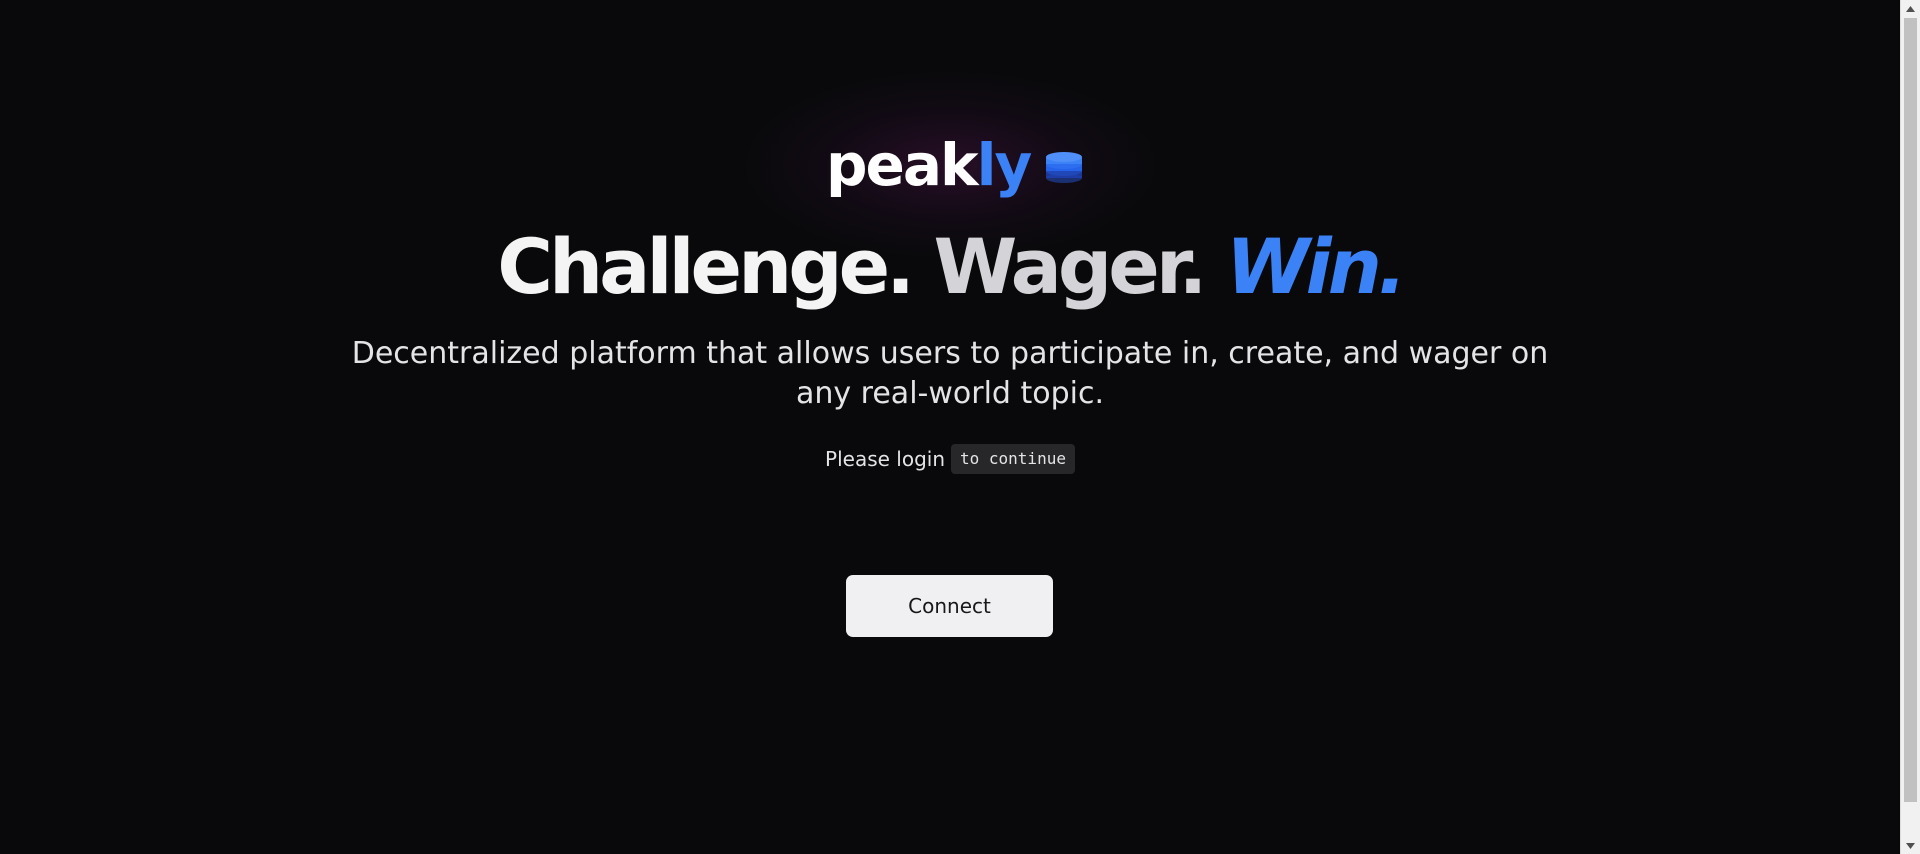 This screenshot has width=1920, height=854. What do you see at coordinates (1910, 8) in the screenshot?
I see `scroll-up-arrow-icon` at bounding box center [1910, 8].